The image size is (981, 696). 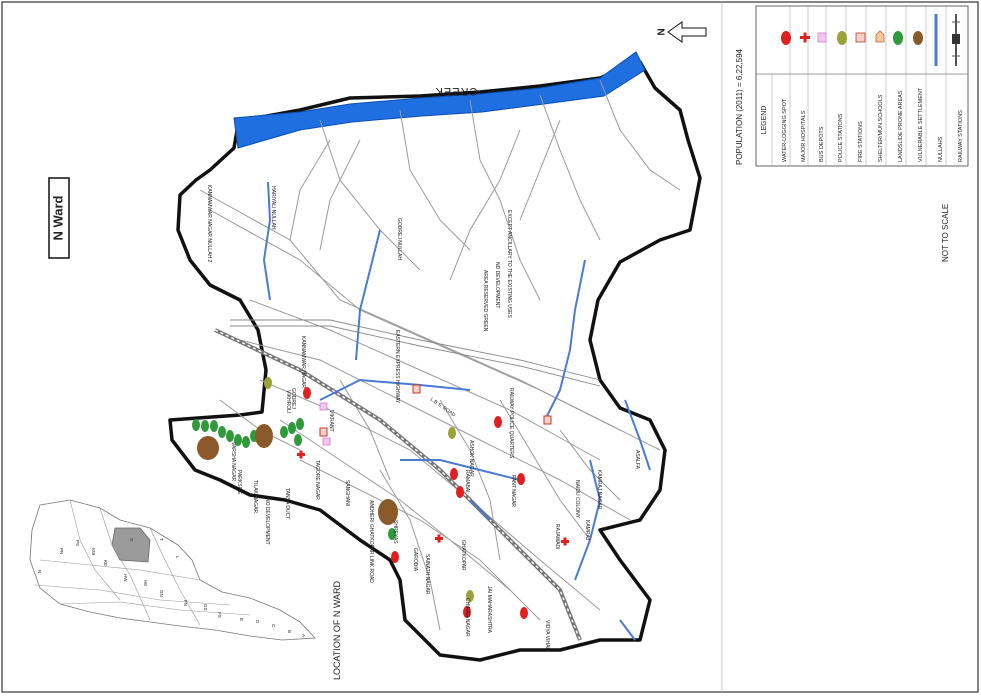 I want to click on legend-label-police: POLICE STATIONS, so click(x=841, y=137).